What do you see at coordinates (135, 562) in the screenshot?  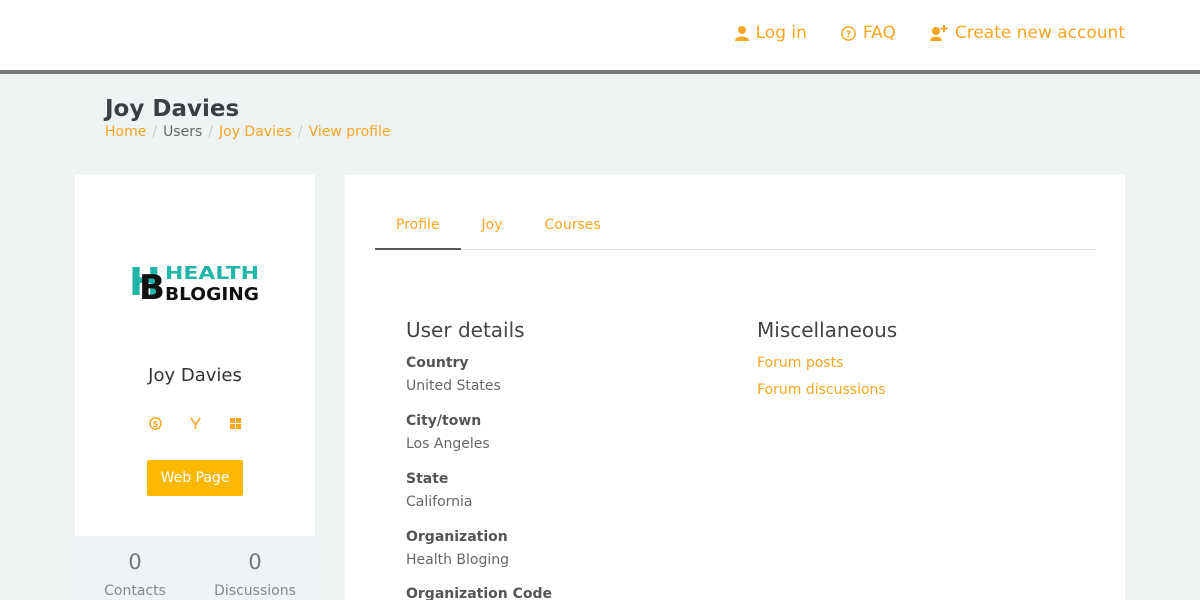 I see `stat-contacts-value: 0` at bounding box center [135, 562].